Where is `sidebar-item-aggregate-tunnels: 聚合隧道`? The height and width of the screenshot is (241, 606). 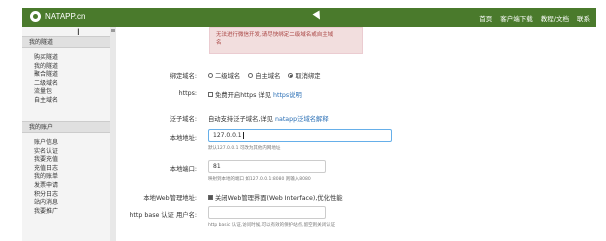 sidebar-item-aggregate-tunnels: 聚合隧道 is located at coordinates (46, 75).